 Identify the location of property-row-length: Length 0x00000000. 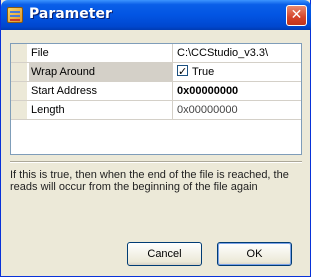
(156, 110).